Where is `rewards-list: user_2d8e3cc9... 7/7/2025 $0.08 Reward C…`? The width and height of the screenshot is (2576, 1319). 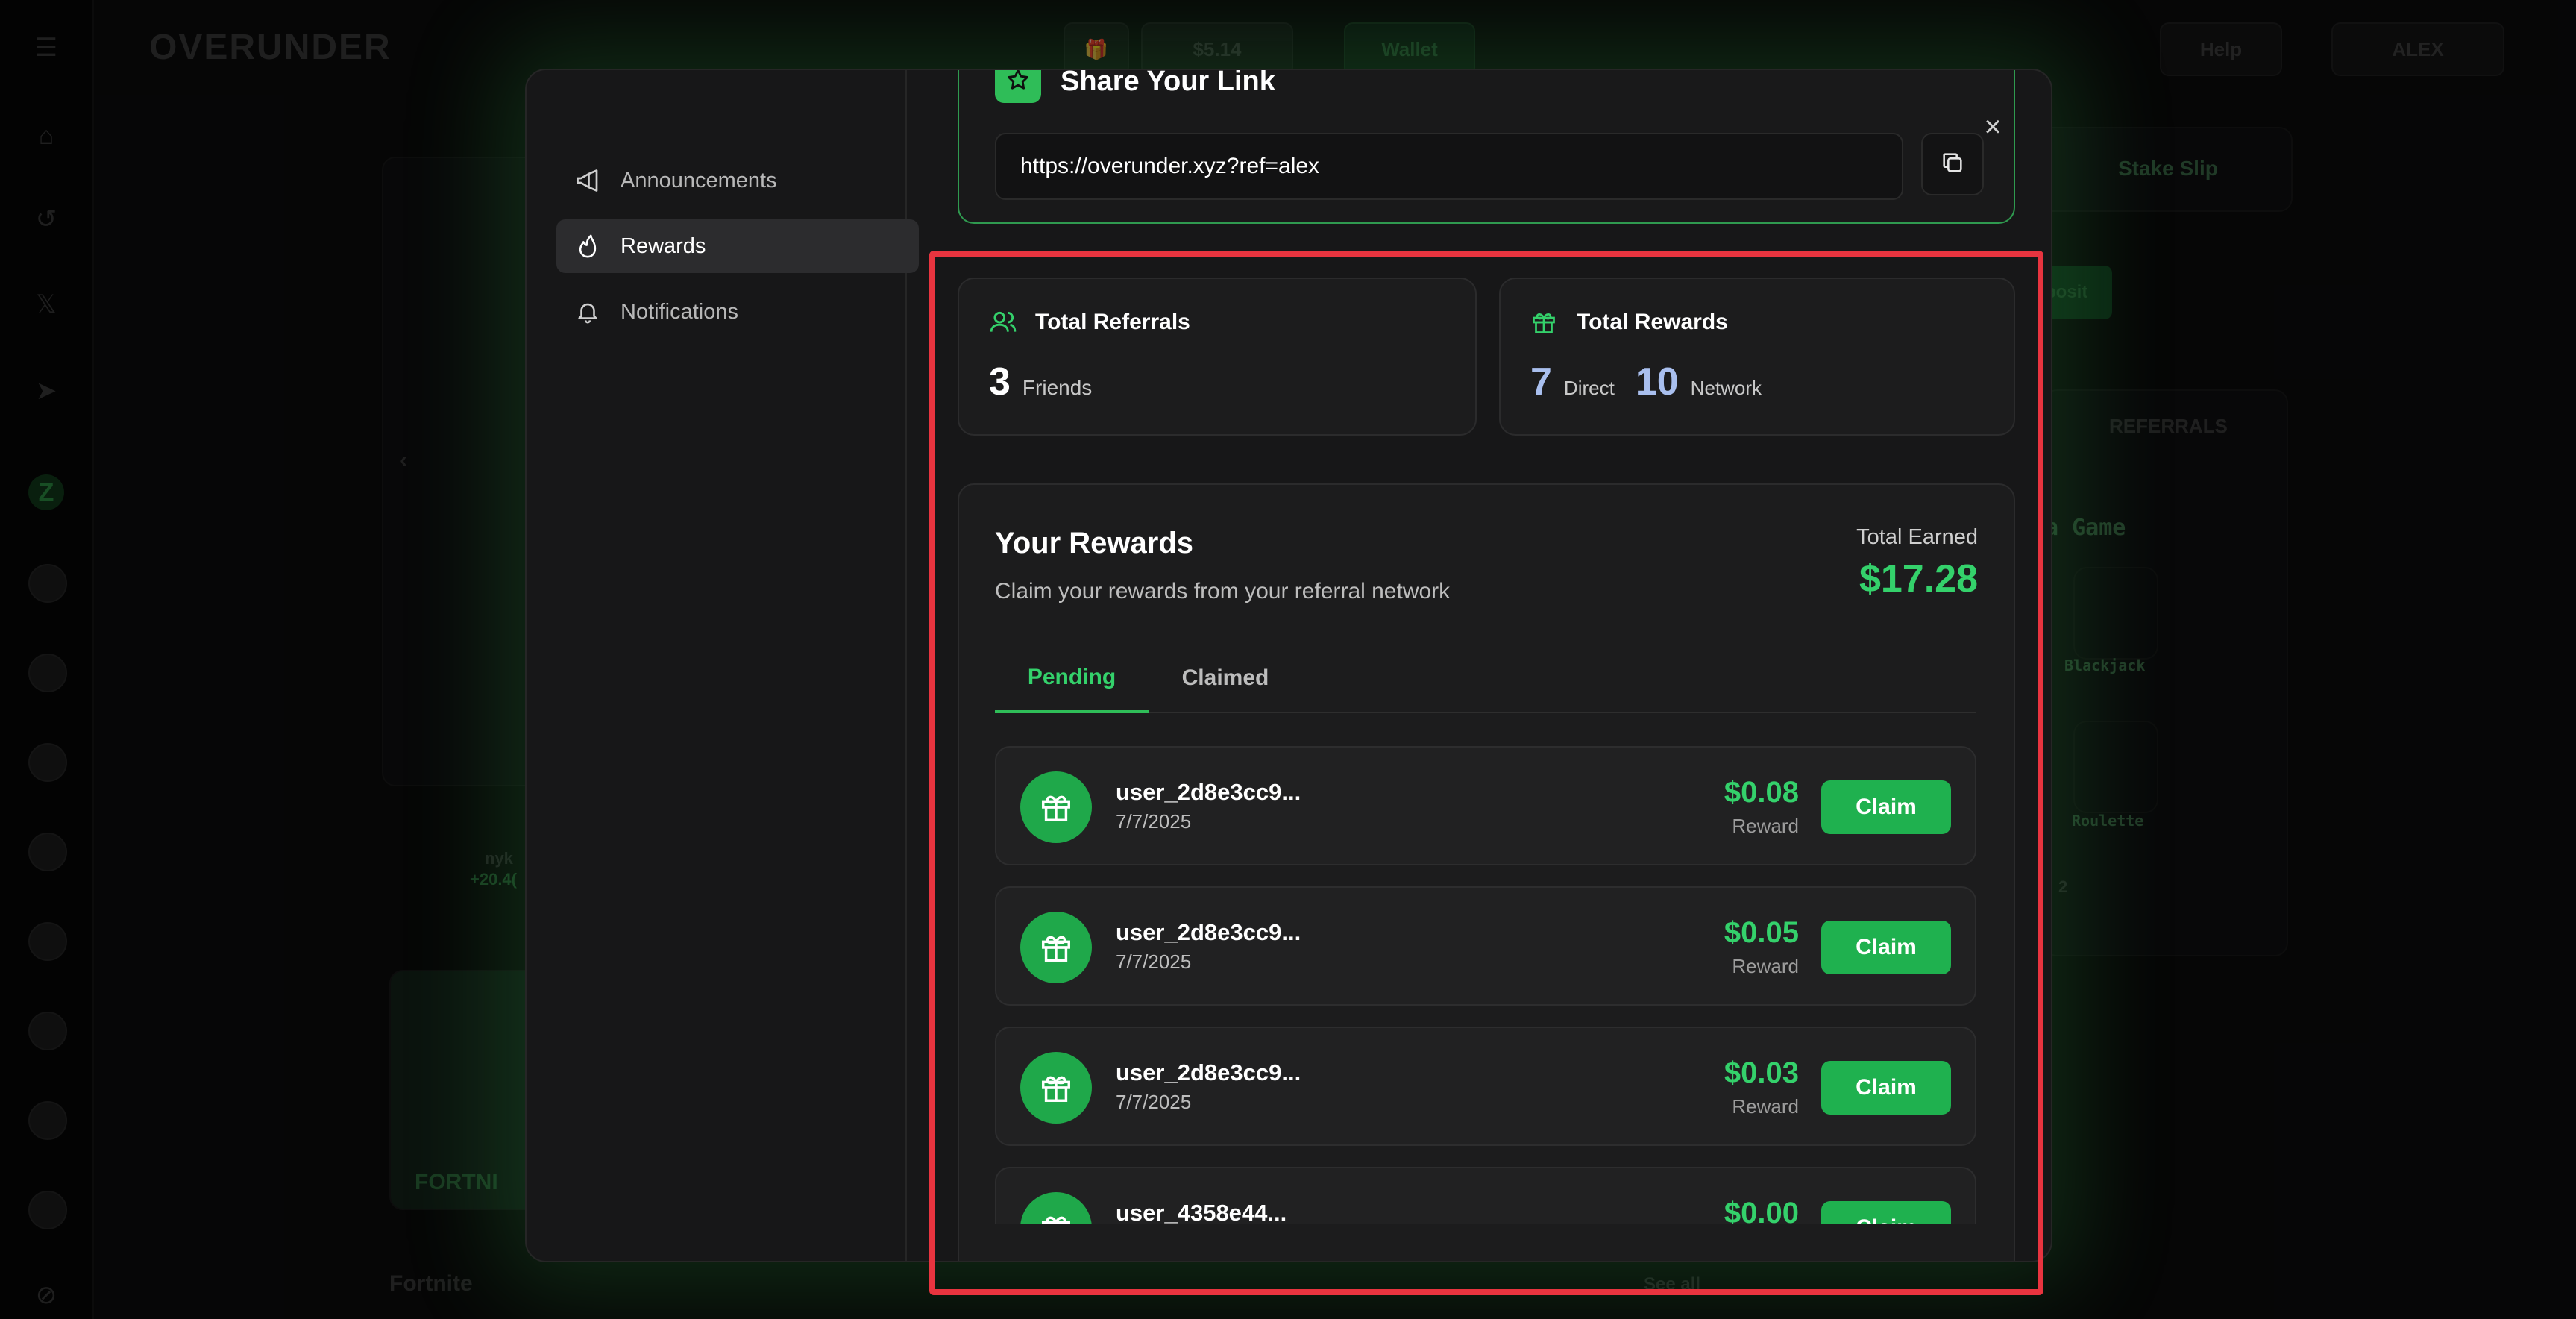 rewards-list: user_2d8e3cc9... 7/7/2025 $0.08 Reward C… is located at coordinates (1487, 985).